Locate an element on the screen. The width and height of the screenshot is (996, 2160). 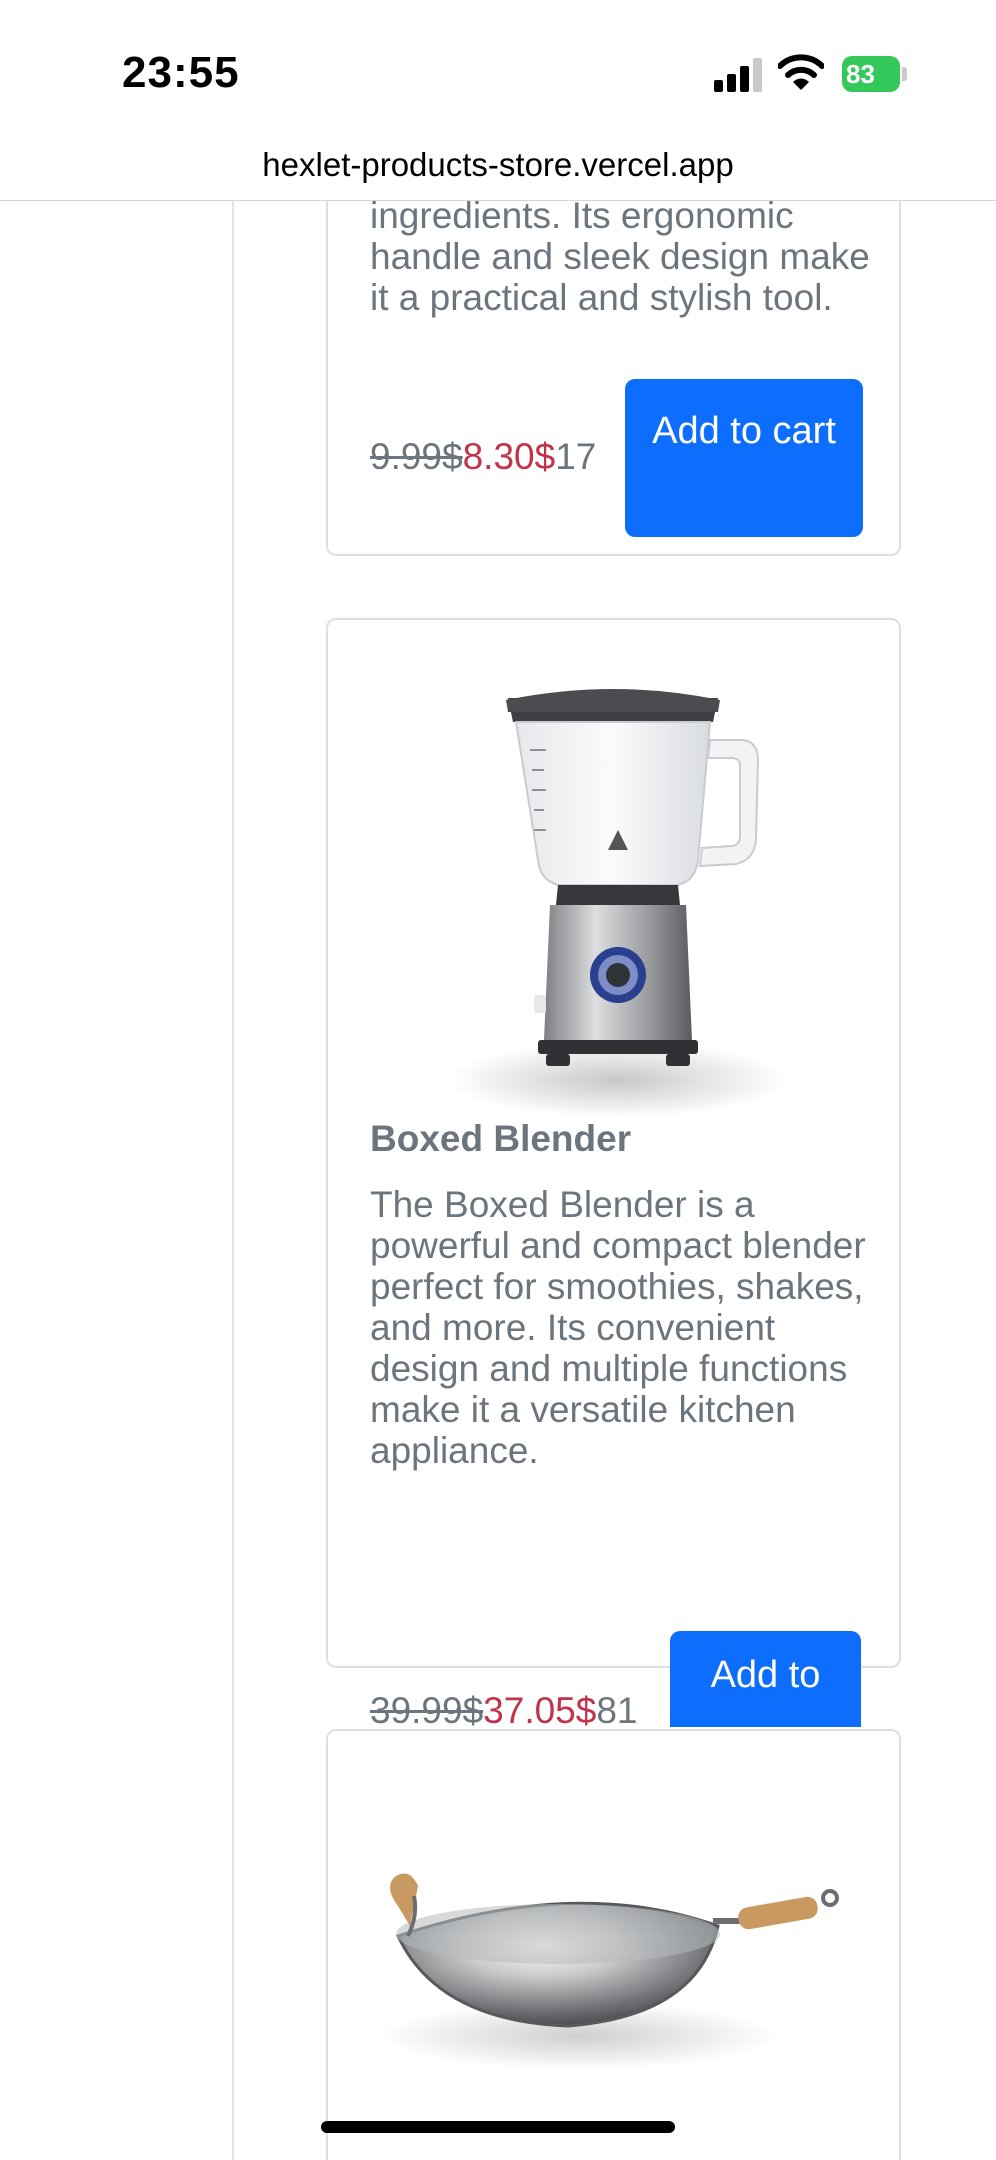
old-price: 9.99$ is located at coordinates (416, 456).